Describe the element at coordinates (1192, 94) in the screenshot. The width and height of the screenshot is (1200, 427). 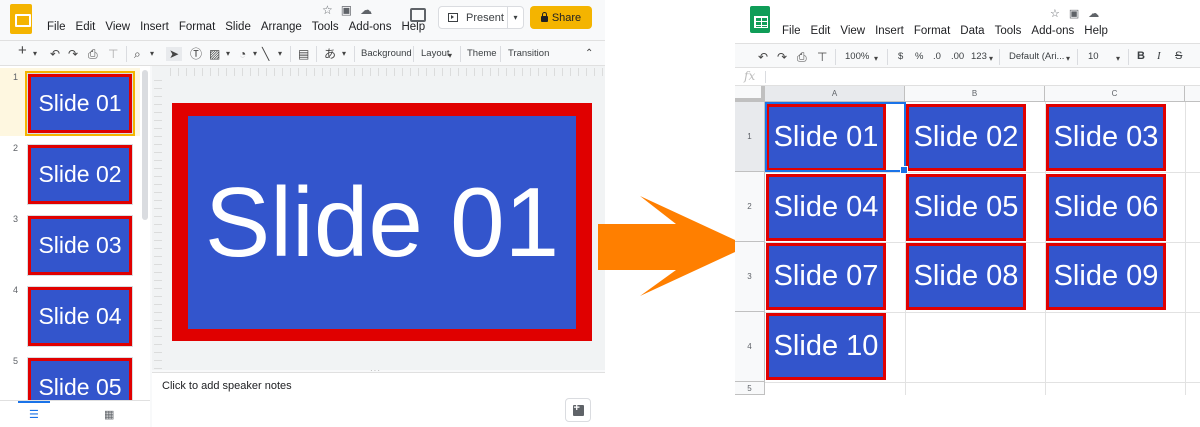
I see `column-header-d` at that location.